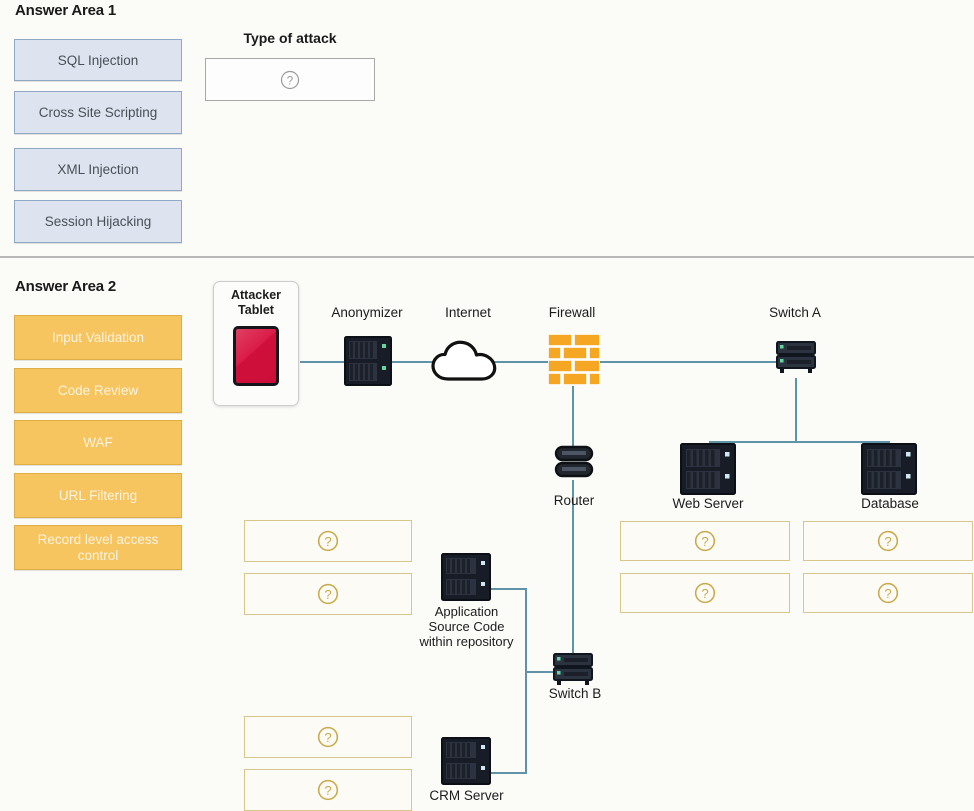 This screenshot has width=974, height=811. What do you see at coordinates (691, 362) in the screenshot?
I see `wire-firewall-switcha` at bounding box center [691, 362].